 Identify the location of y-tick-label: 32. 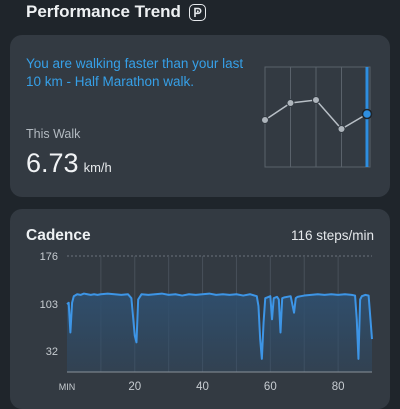
(52, 352).